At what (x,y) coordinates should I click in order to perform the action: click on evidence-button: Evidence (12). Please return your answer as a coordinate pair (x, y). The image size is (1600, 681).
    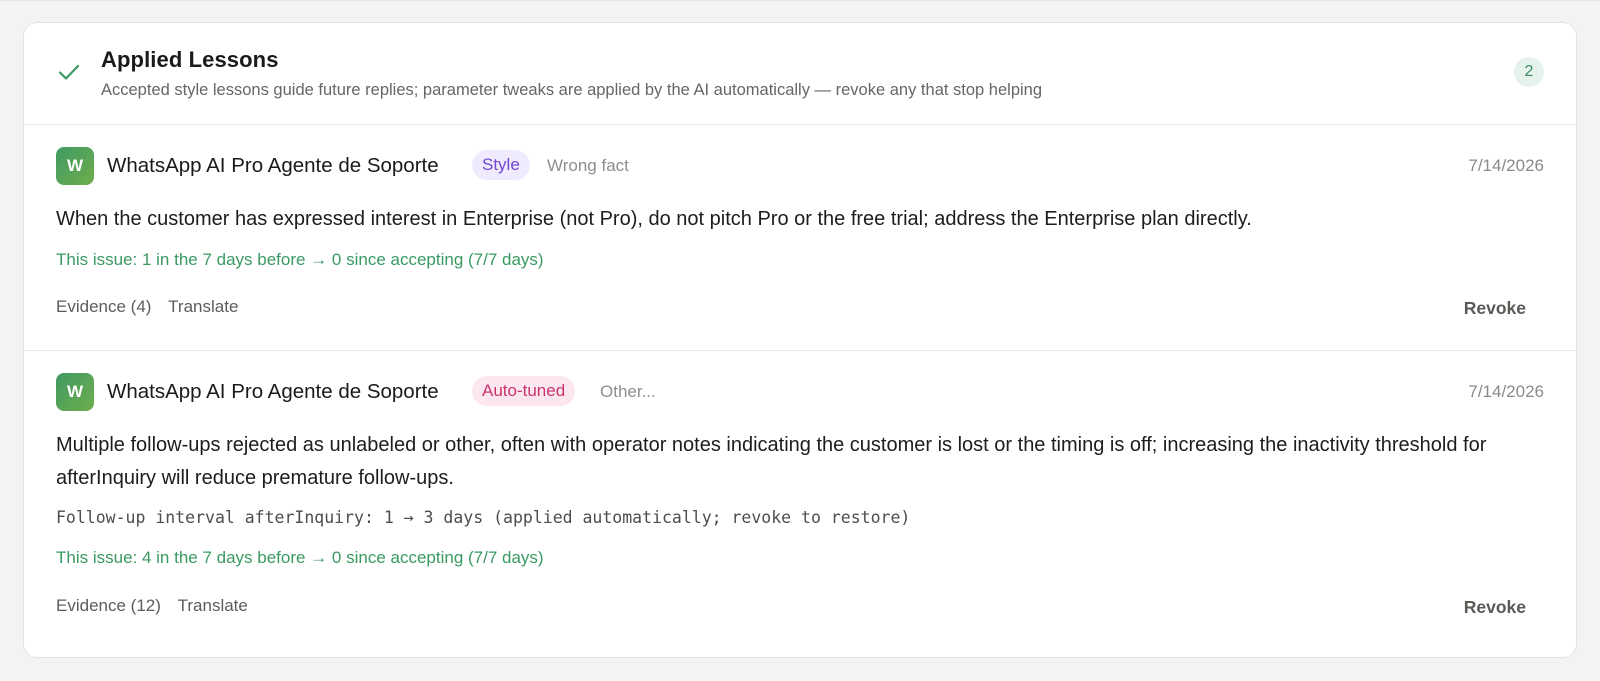
    Looking at the image, I should click on (108, 606).